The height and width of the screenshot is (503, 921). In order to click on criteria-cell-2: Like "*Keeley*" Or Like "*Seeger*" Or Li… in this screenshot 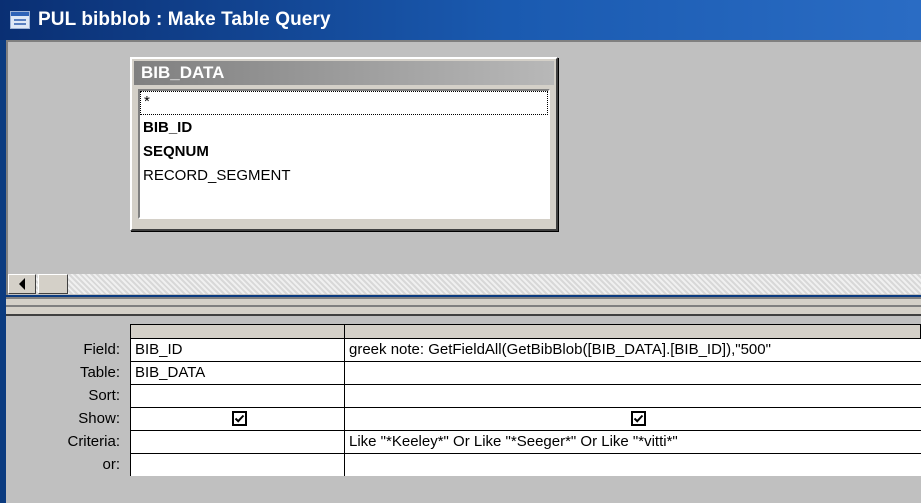, I will do `click(632, 441)`.